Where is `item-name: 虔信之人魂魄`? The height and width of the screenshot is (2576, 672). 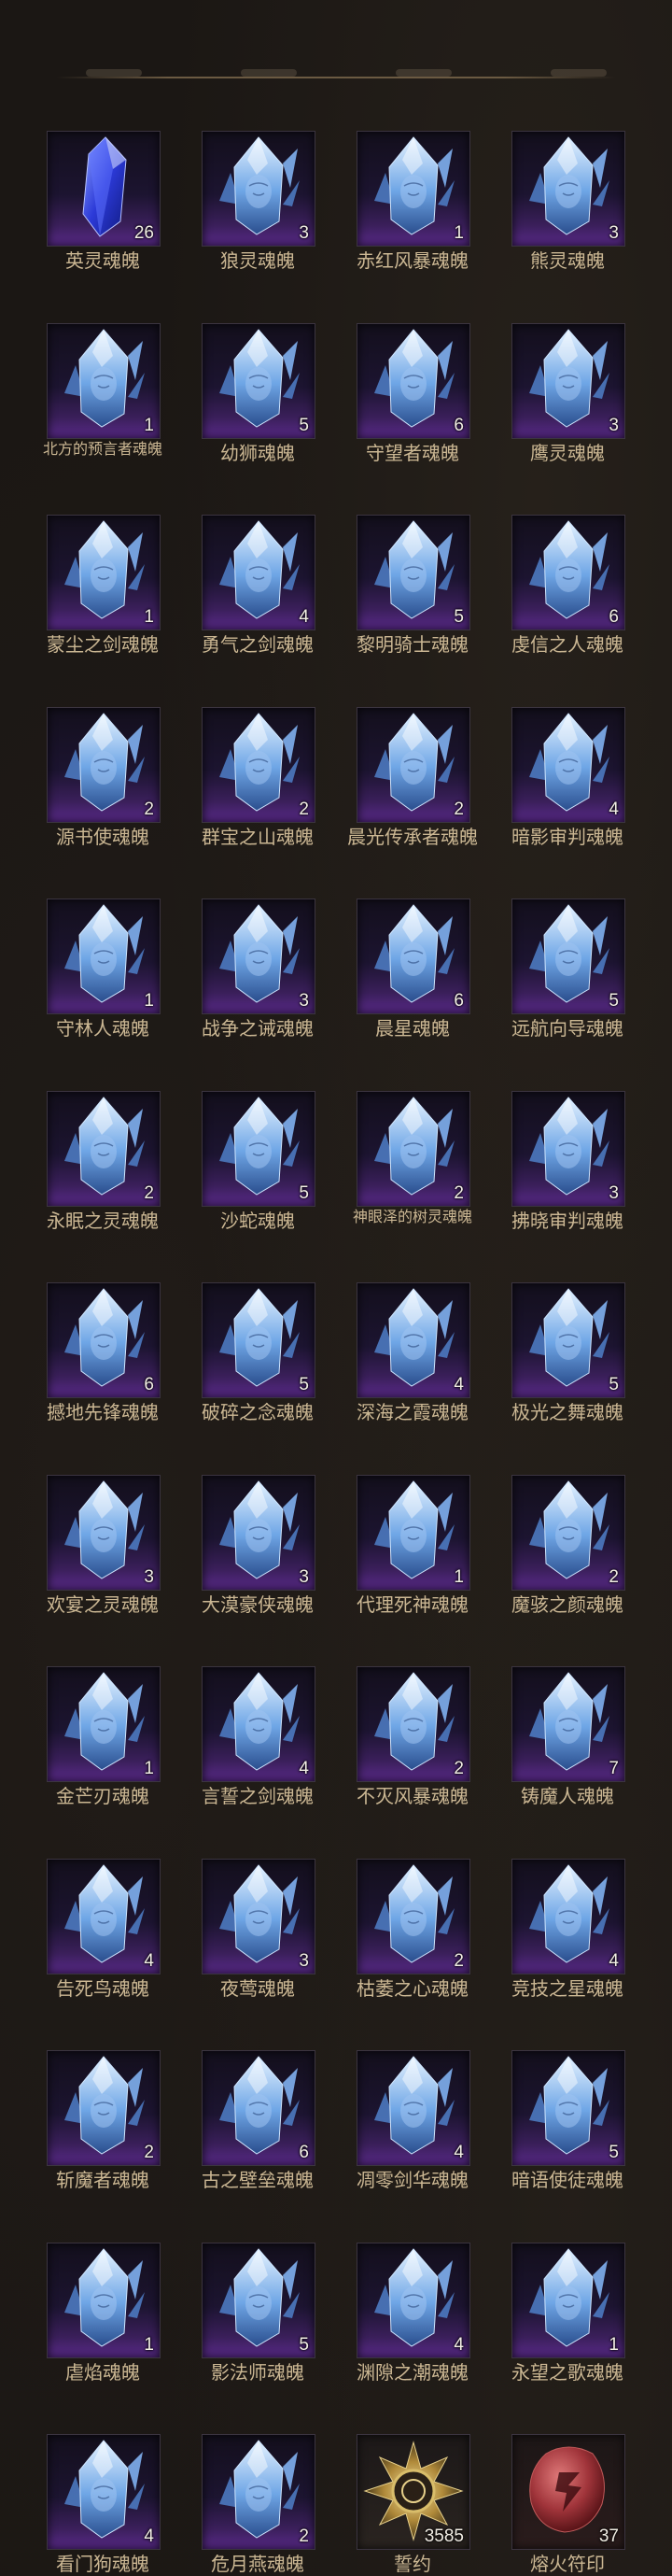 item-name: 虔信之人魂魄 is located at coordinates (567, 644).